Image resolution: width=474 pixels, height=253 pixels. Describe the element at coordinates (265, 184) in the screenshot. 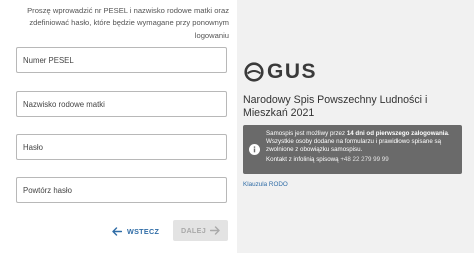

I see `rodo-link: Klauzula RODO` at that location.